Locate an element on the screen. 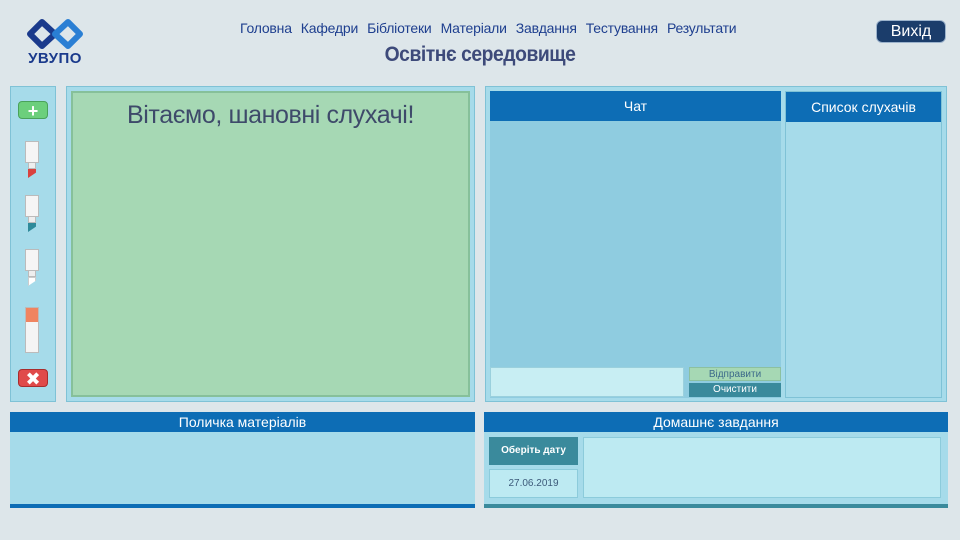 This screenshot has height=540, width=960. homework-panel: Домашнє завдання Оберіть дату 27.06.2019 is located at coordinates (716, 460).